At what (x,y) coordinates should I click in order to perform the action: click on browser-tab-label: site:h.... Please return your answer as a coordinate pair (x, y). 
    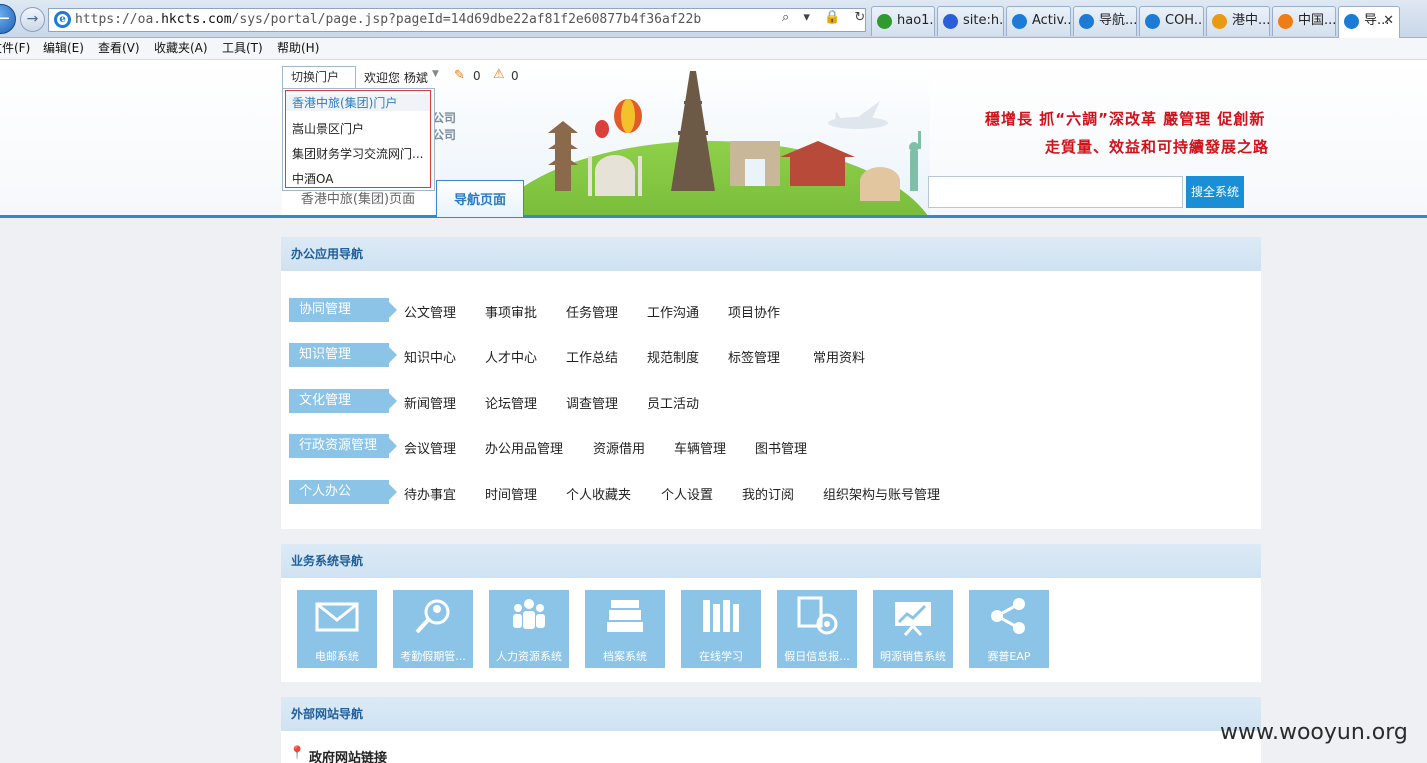
    Looking at the image, I should click on (983, 20).